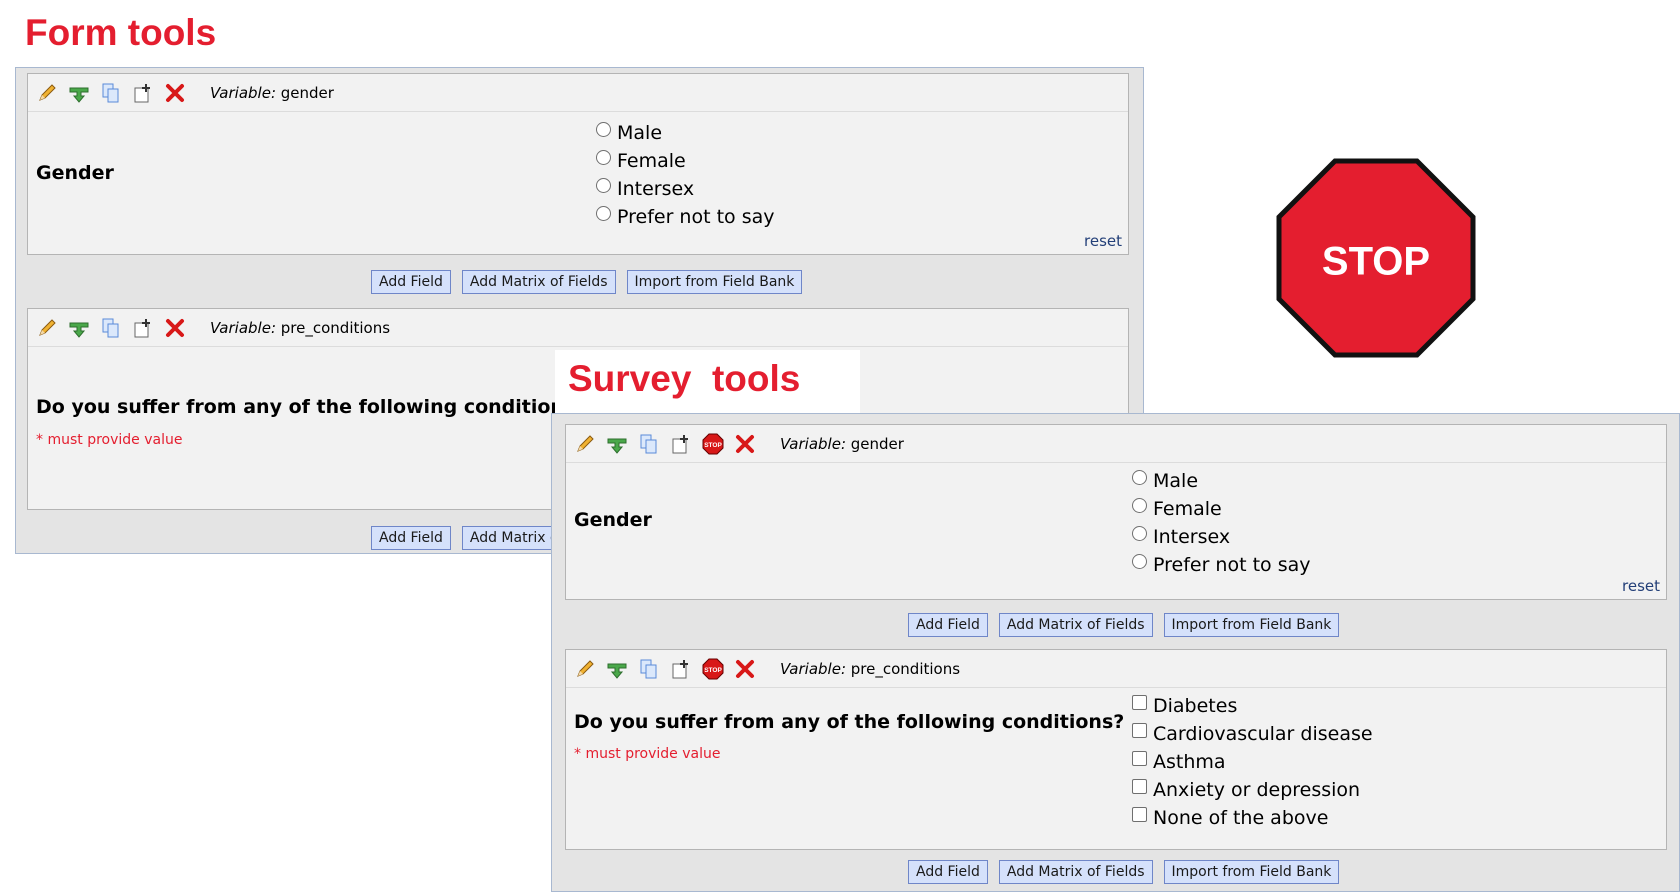 Image resolution: width=1680 pixels, height=892 pixels. I want to click on field-toolbar: STOP Variable: pre_conditions, so click(1116, 669).